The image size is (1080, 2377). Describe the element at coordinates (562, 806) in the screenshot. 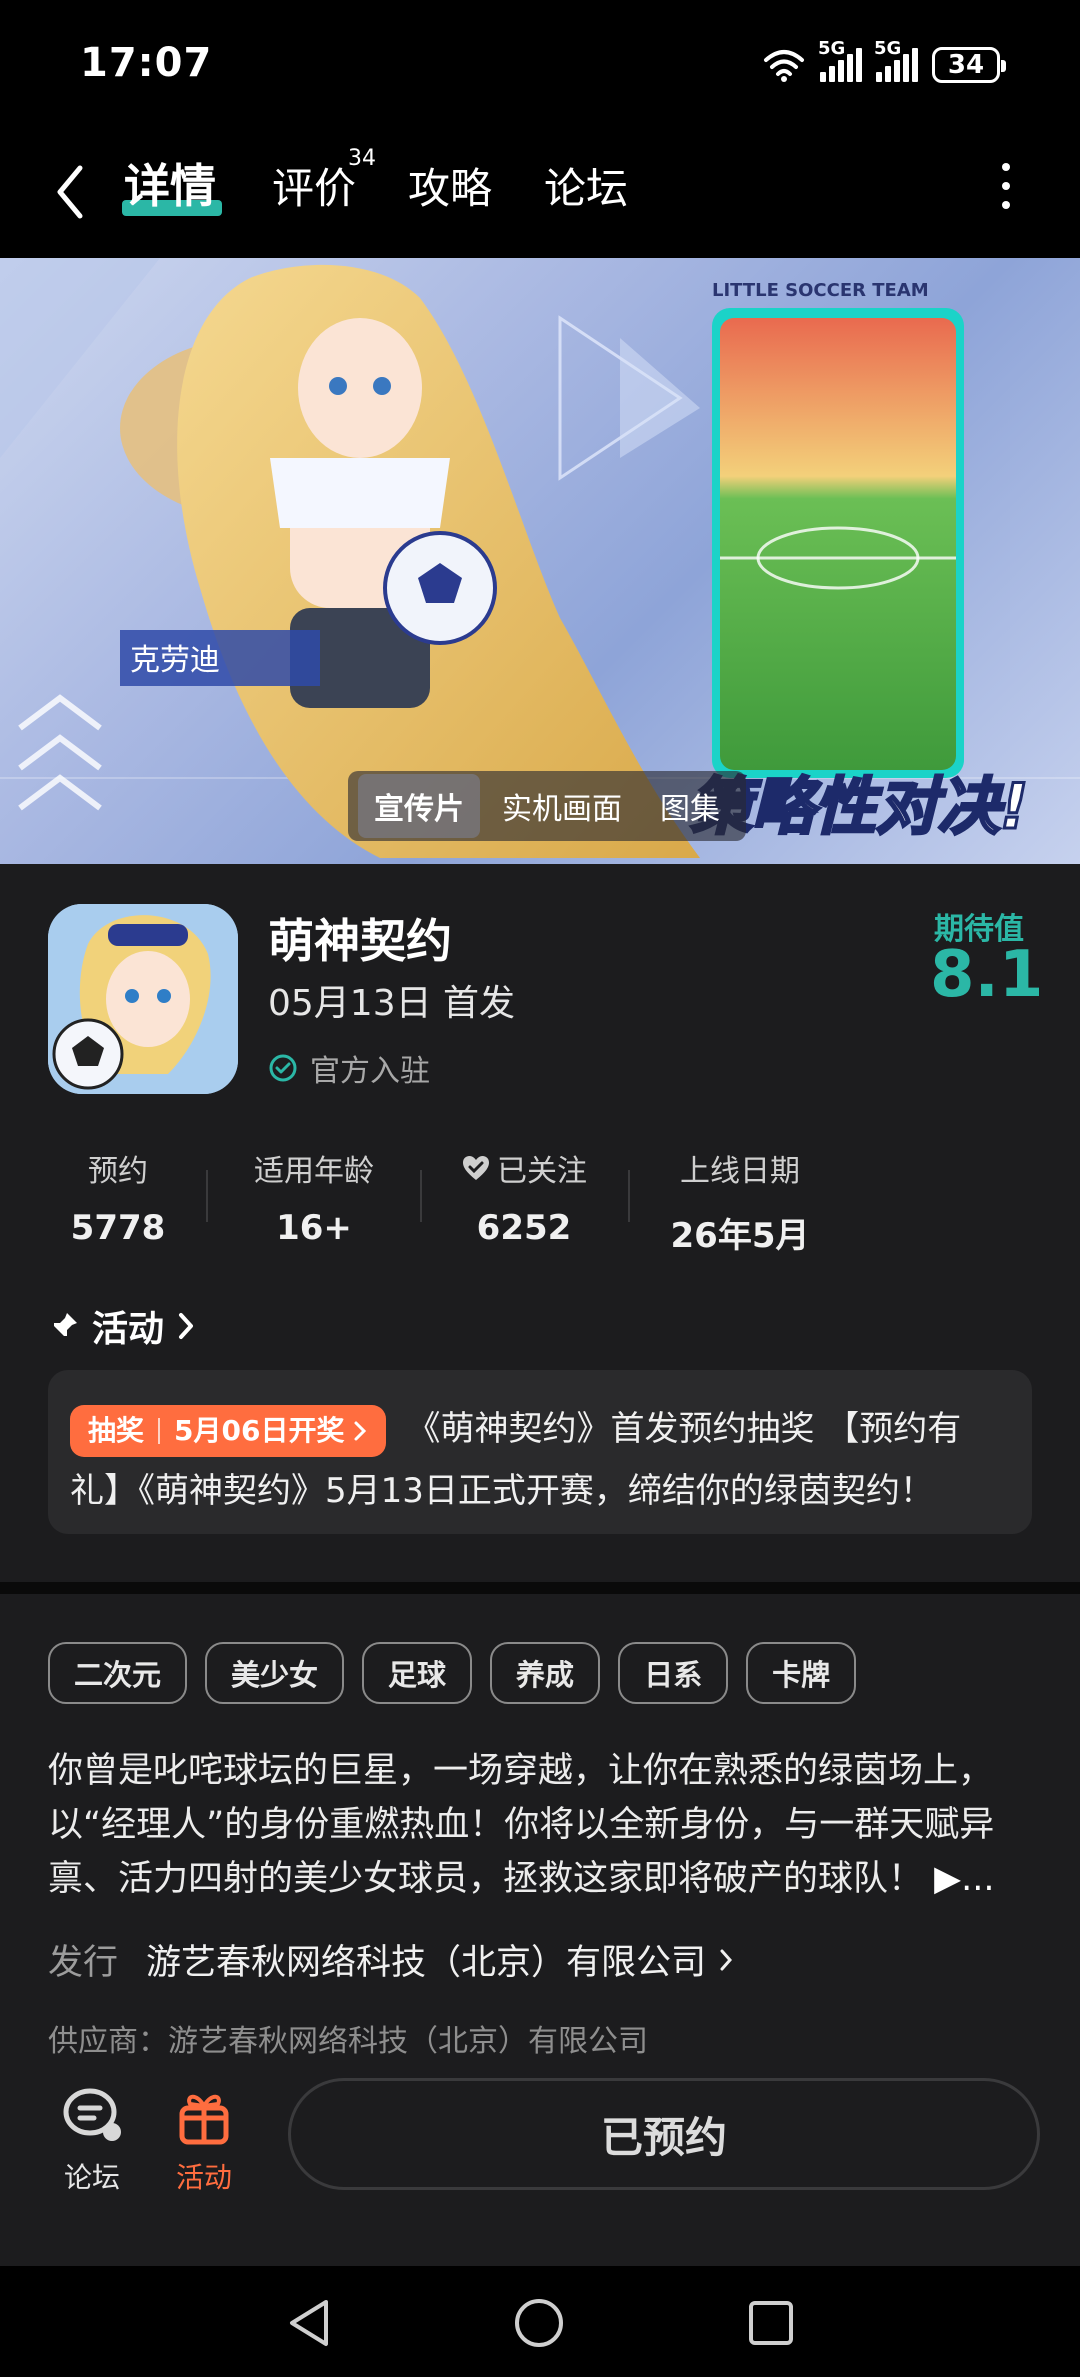

I see `media-tab-gameplay: 实机画面` at that location.